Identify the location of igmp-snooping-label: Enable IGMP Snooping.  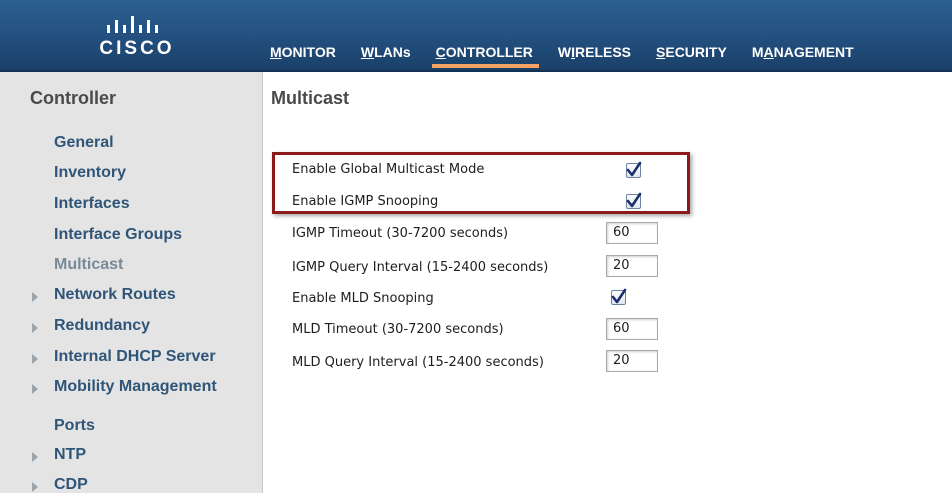
(365, 201).